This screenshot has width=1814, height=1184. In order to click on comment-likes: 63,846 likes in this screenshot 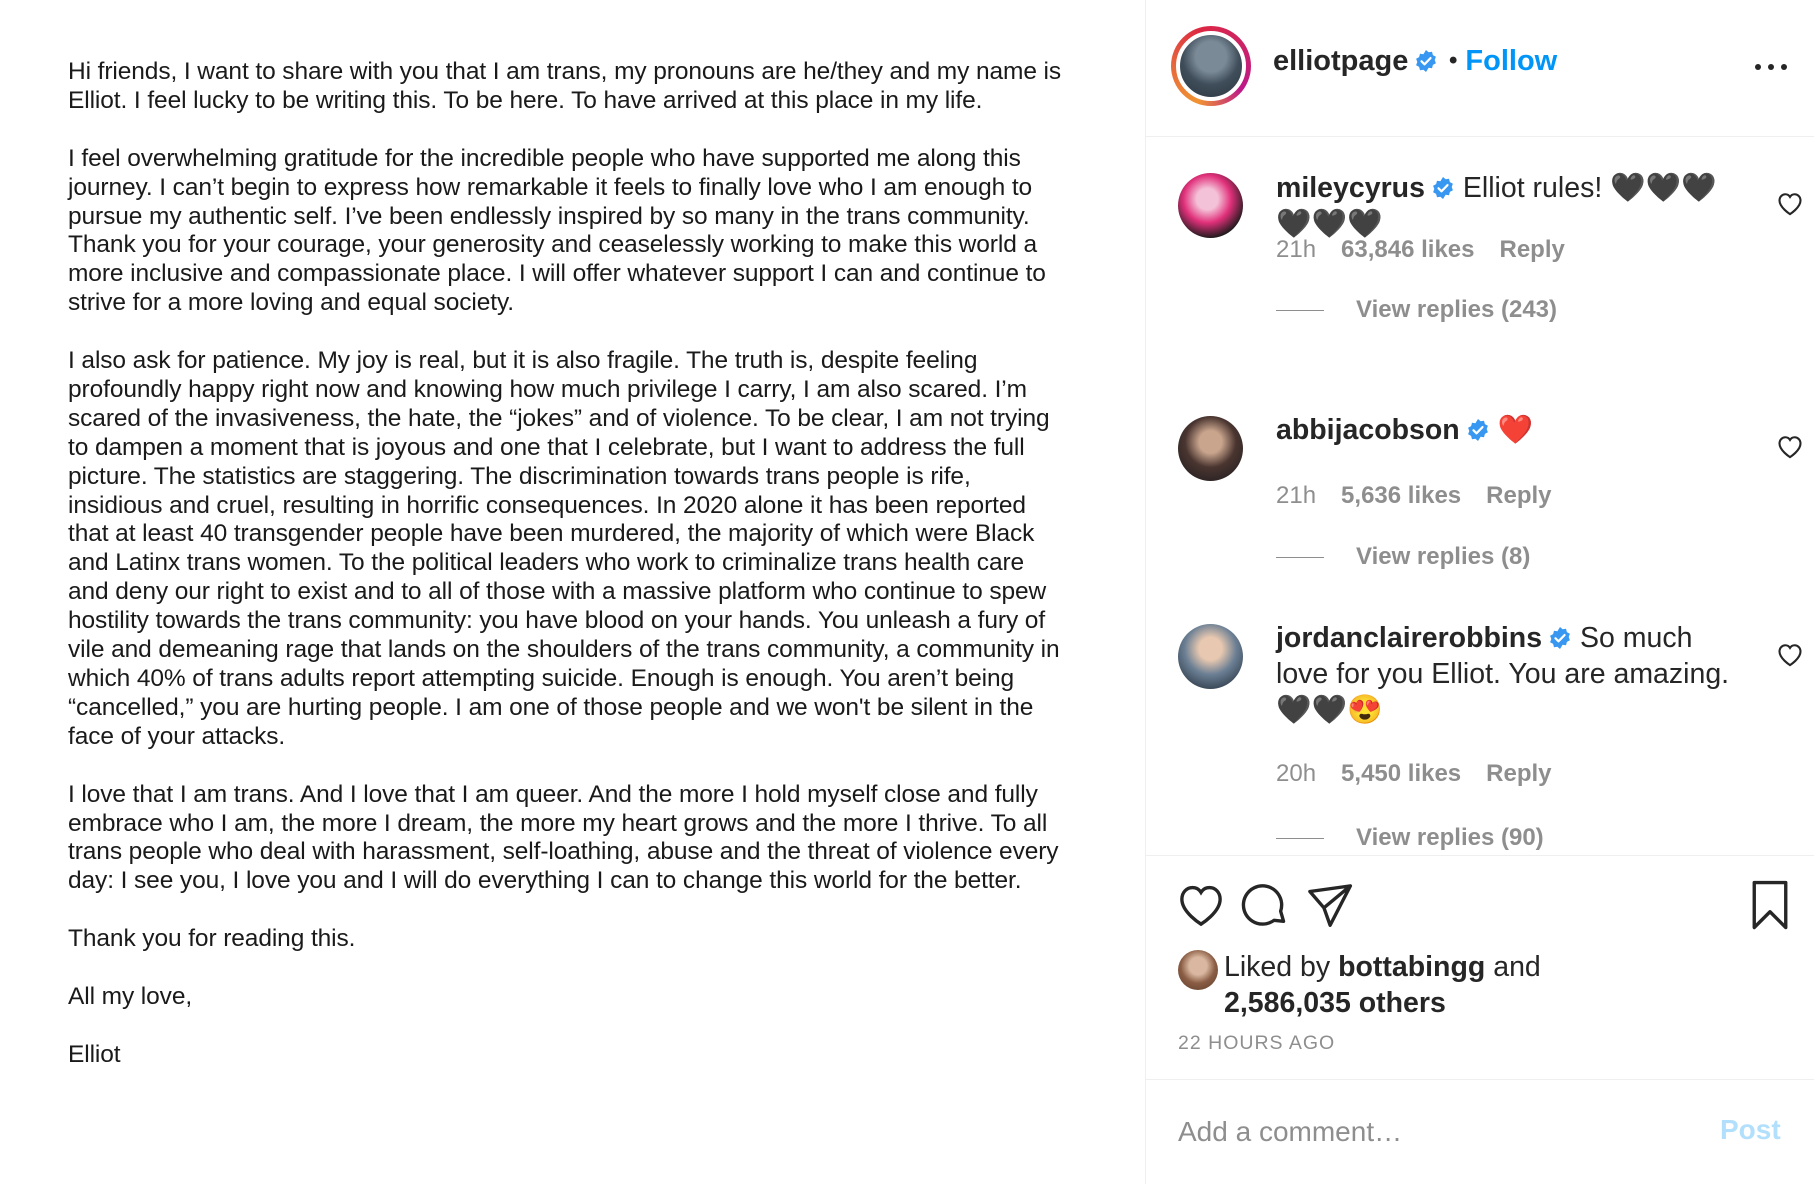, I will do `click(1407, 250)`.